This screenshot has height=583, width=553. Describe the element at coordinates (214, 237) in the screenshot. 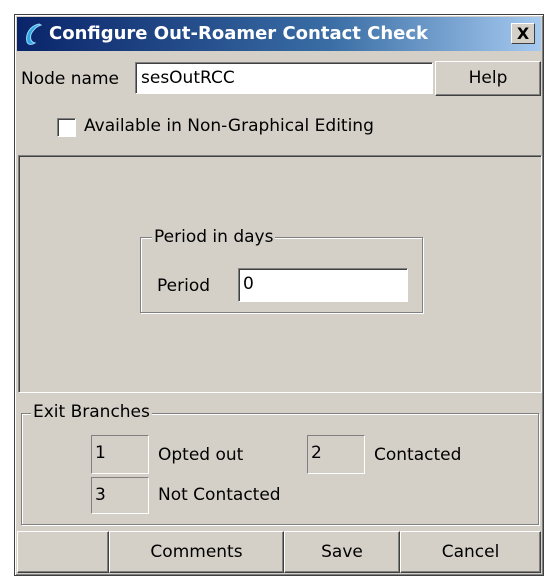

I see `period-group-label: Period in days` at that location.